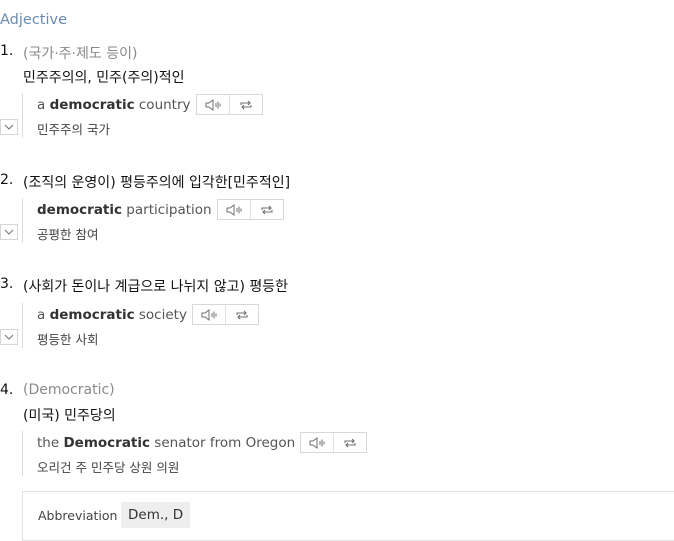 The width and height of the screenshot is (674, 541). Describe the element at coordinates (107, 442) in the screenshot. I see `example-headword: Democratic` at that location.